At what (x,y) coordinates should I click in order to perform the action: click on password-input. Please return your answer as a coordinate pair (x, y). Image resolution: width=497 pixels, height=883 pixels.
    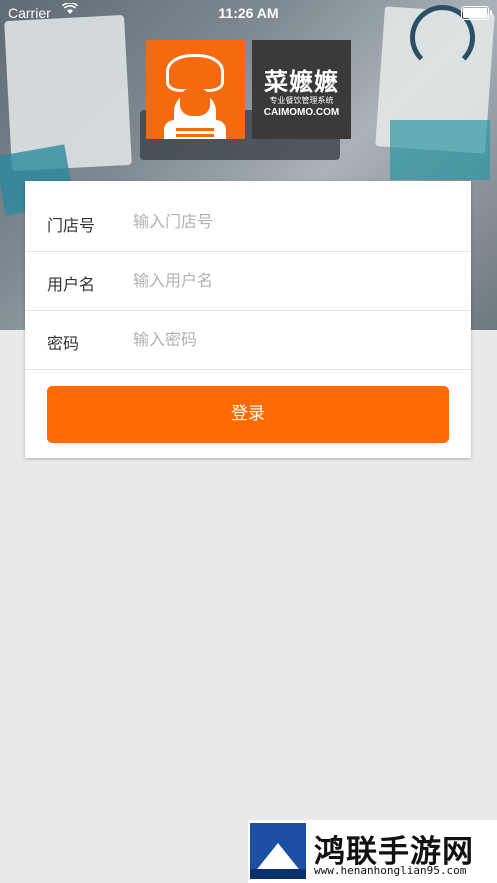
    Looking at the image, I should click on (293, 339).